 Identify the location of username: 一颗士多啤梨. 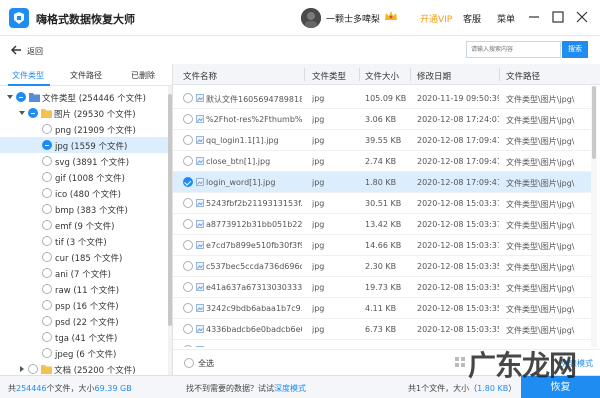
(353, 18).